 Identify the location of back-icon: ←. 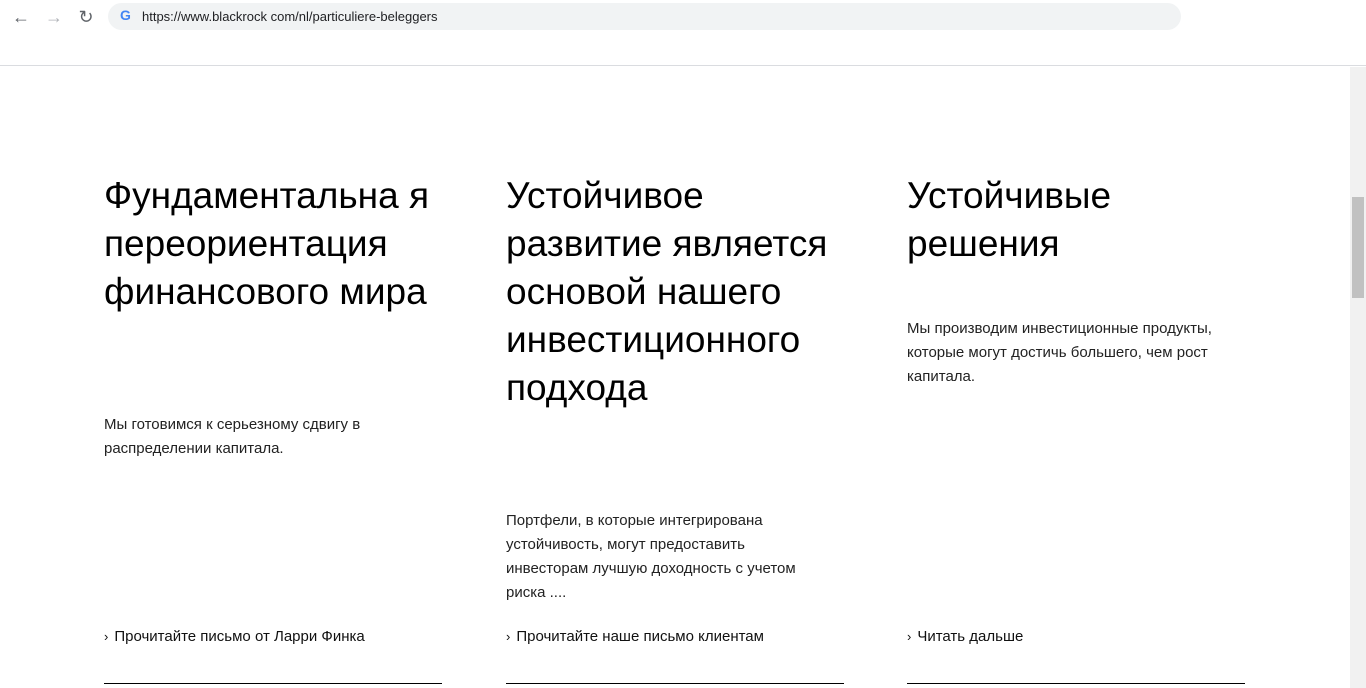
(21, 17).